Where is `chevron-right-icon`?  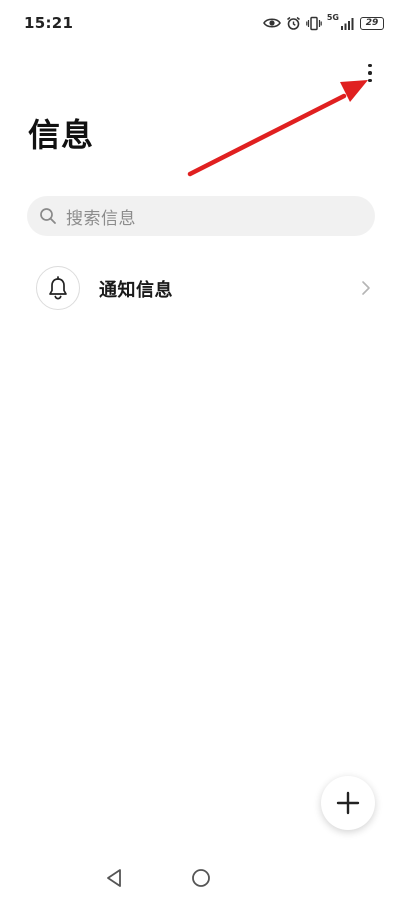 chevron-right-icon is located at coordinates (366, 288).